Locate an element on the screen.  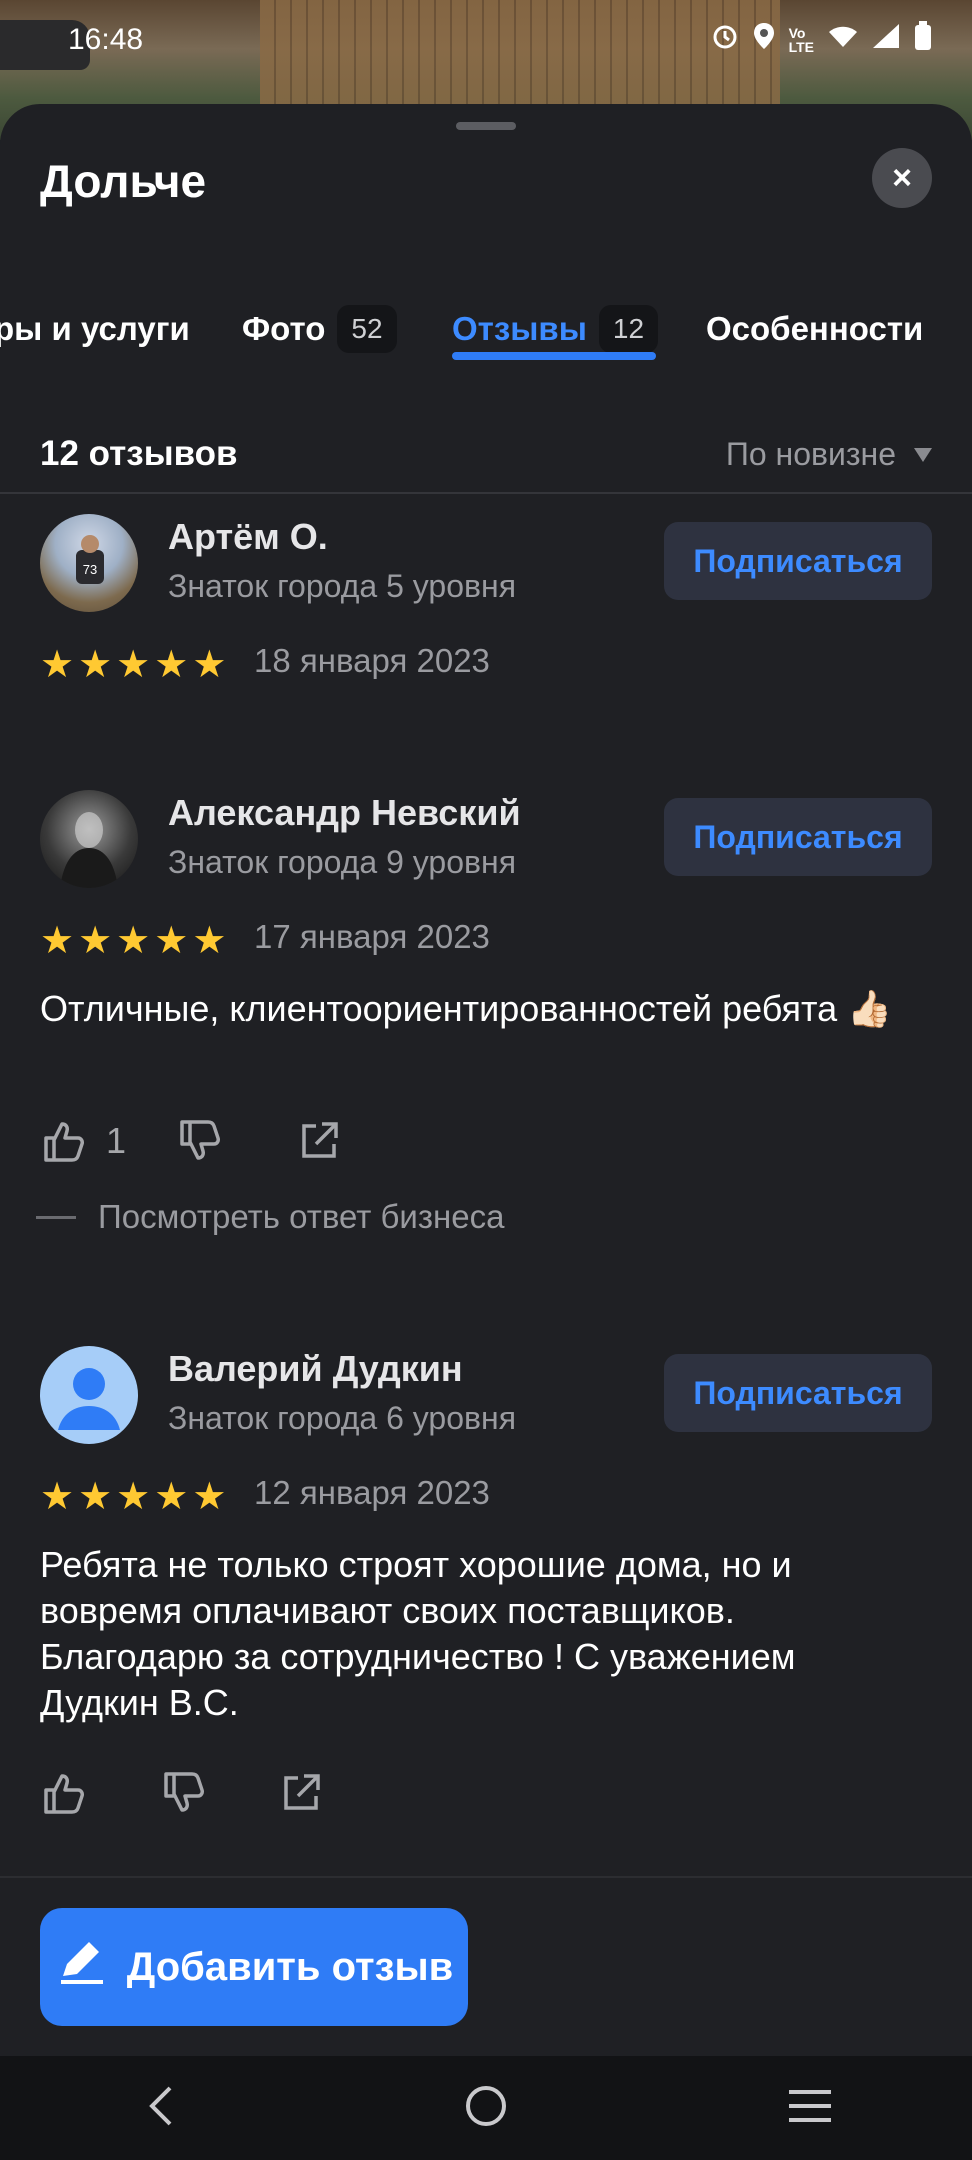
recents-button is located at coordinates (810, 2108).